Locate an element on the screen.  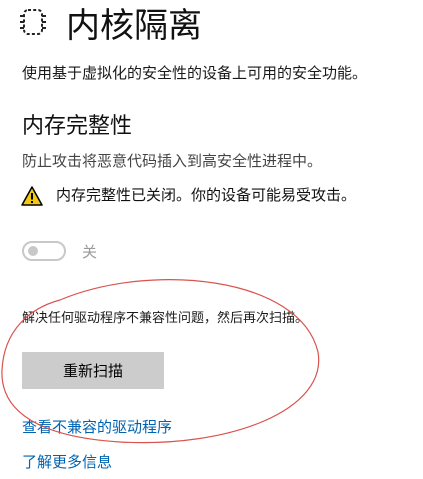
toggle-knob is located at coordinates (33, 251).